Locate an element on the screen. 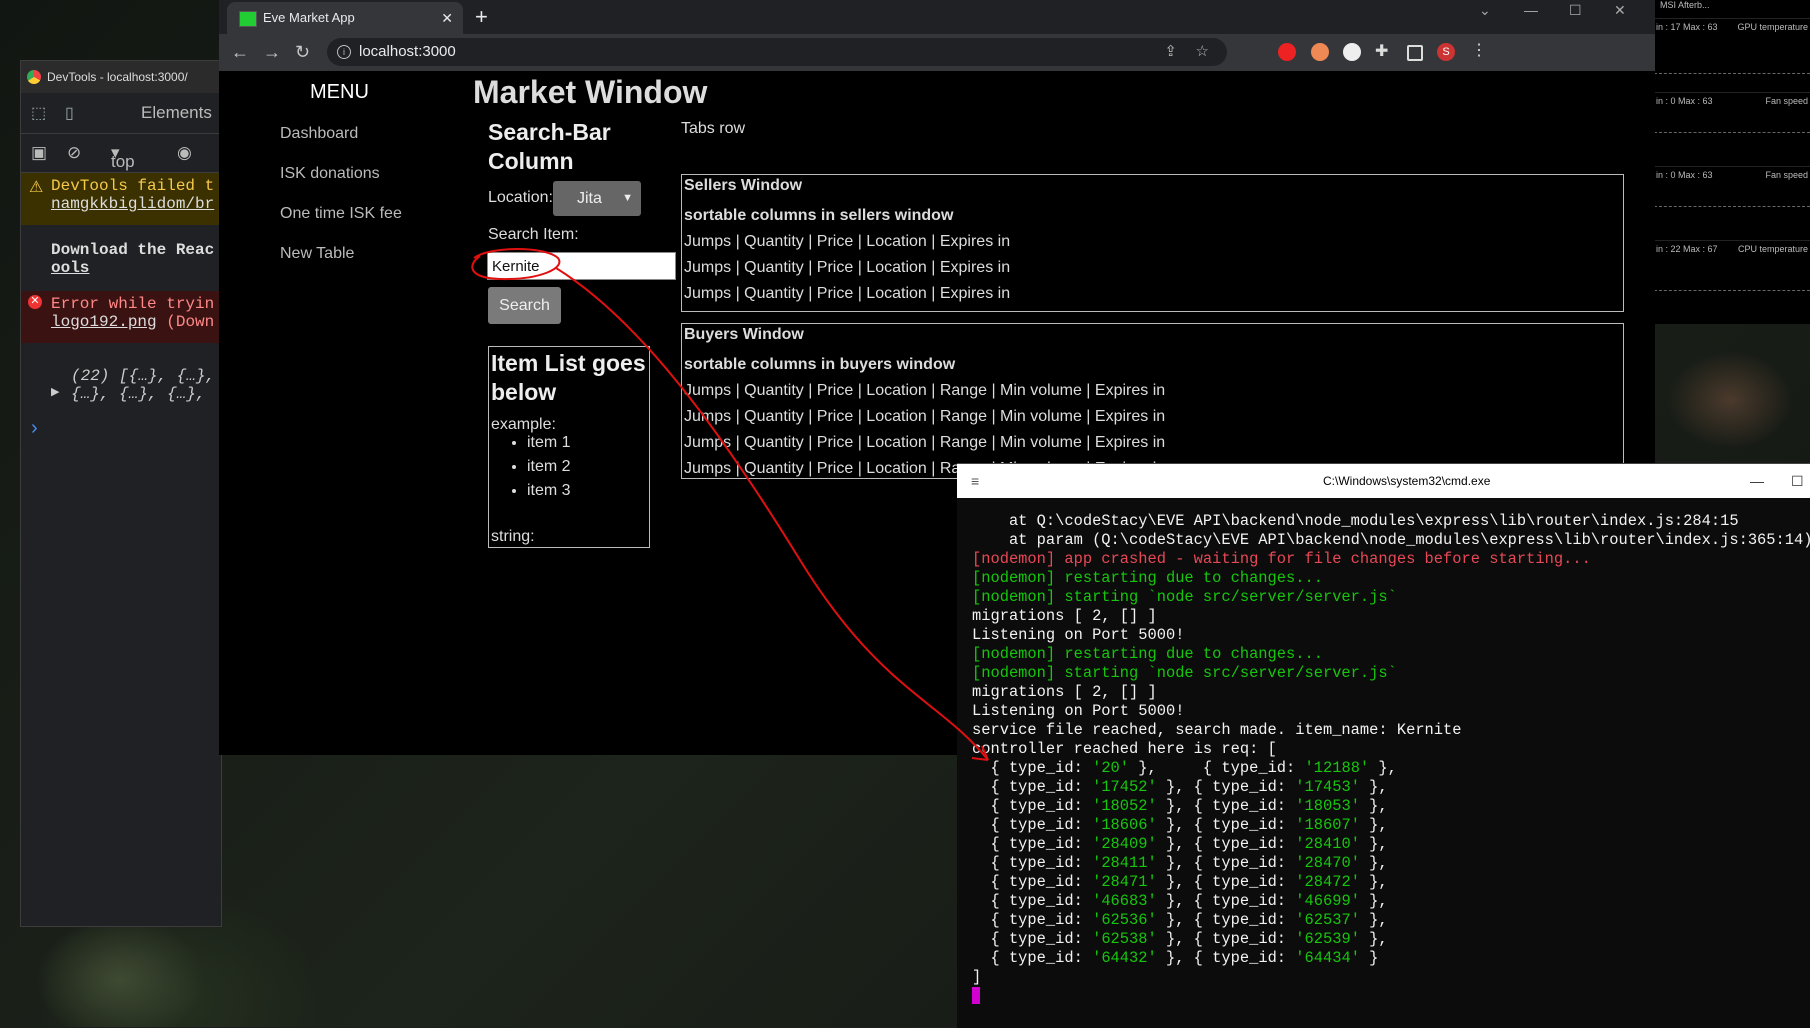  annotation-arrow is located at coordinates (772, 514).